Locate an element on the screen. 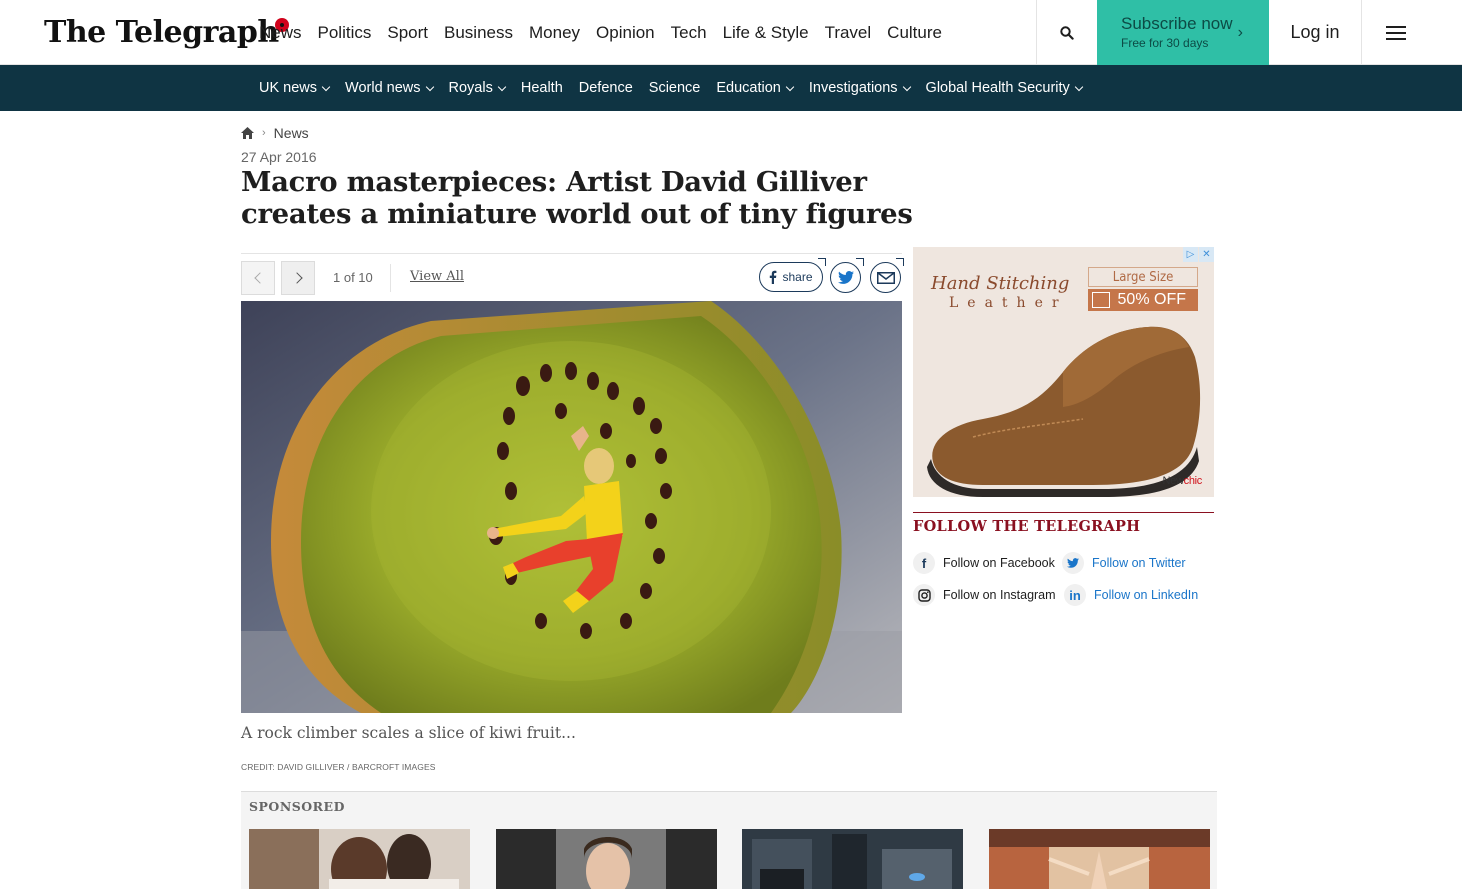  logo-text: The Telegraph is located at coordinates (161, 32).